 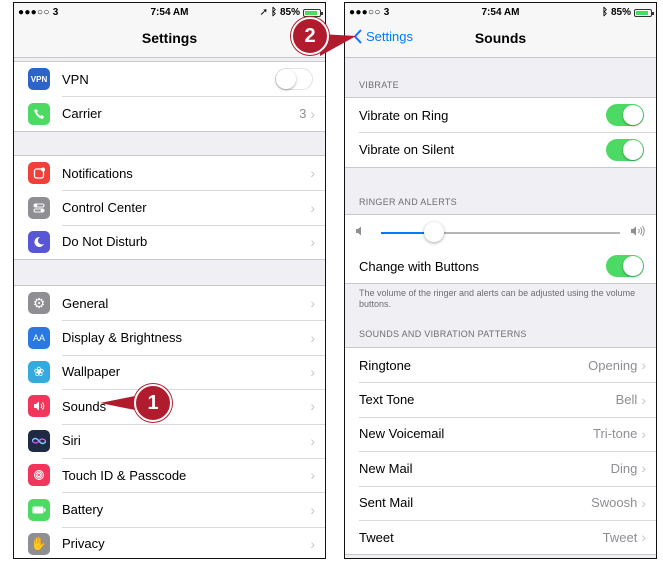 What do you see at coordinates (303, 114) in the screenshot?
I see `carrier-value: 3` at bounding box center [303, 114].